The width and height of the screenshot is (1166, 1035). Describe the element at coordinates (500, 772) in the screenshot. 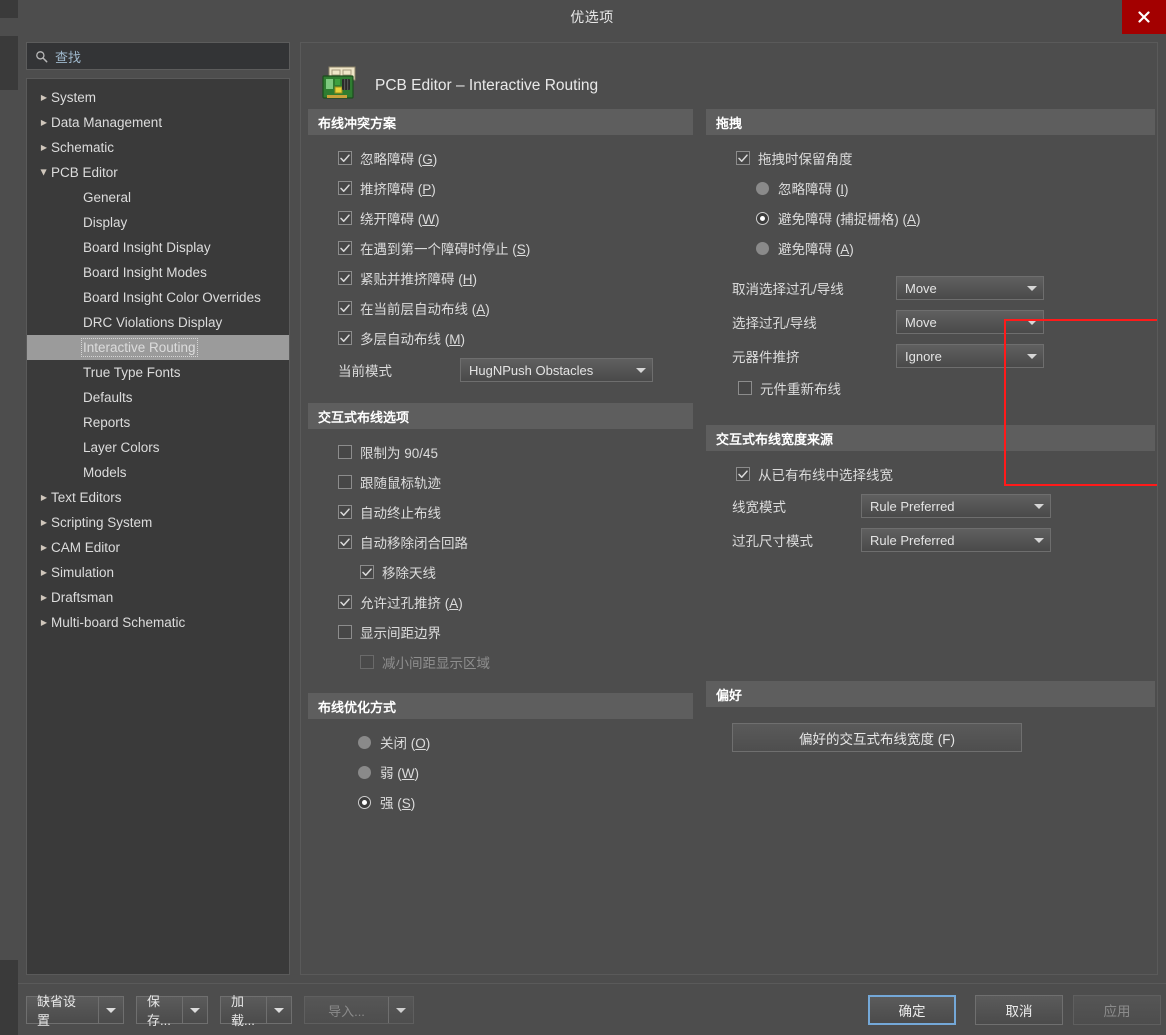

I see `radio-row: 弱 (W)` at that location.